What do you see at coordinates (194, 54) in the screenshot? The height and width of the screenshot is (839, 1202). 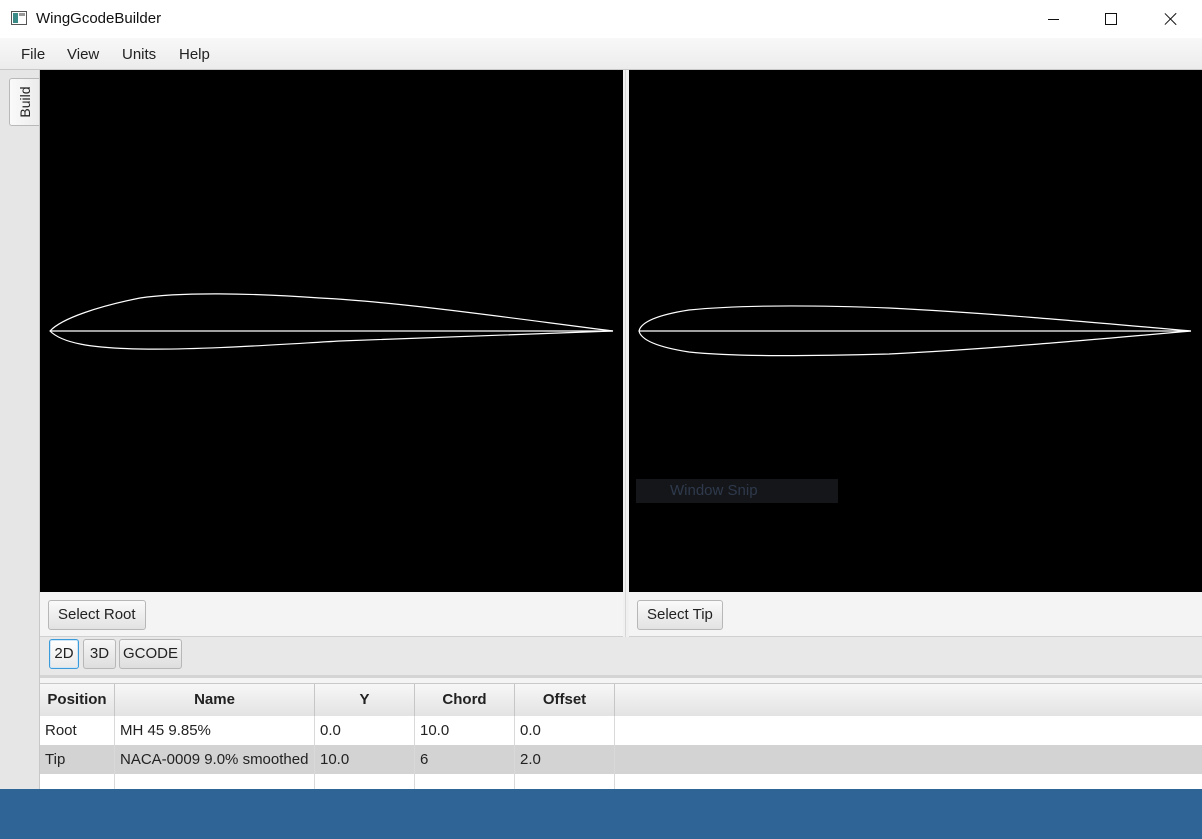 I see `menu-help: Help` at bounding box center [194, 54].